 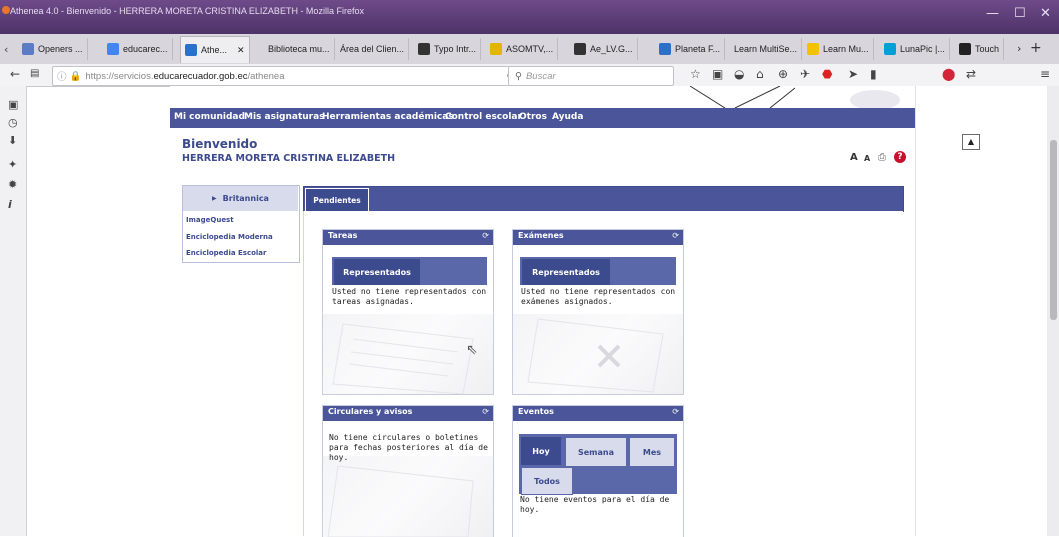 I want to click on reader-icon: ▤, so click(x=34, y=73).